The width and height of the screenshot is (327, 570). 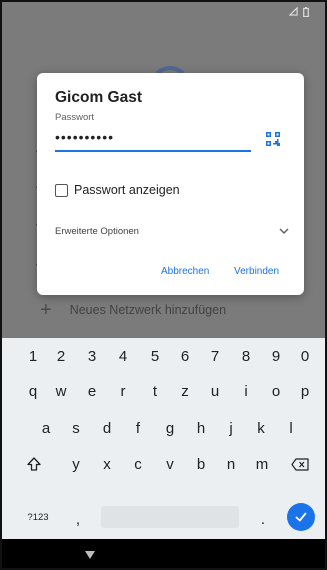 I want to click on password-field-underline, so click(x=153, y=151).